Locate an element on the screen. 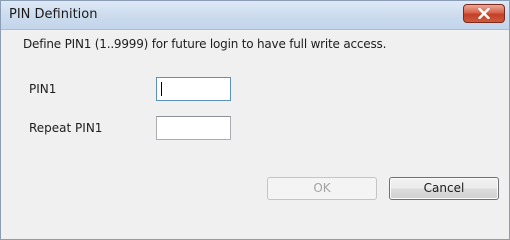 This screenshot has height=240, width=510. ok-button: OK is located at coordinates (322, 188).